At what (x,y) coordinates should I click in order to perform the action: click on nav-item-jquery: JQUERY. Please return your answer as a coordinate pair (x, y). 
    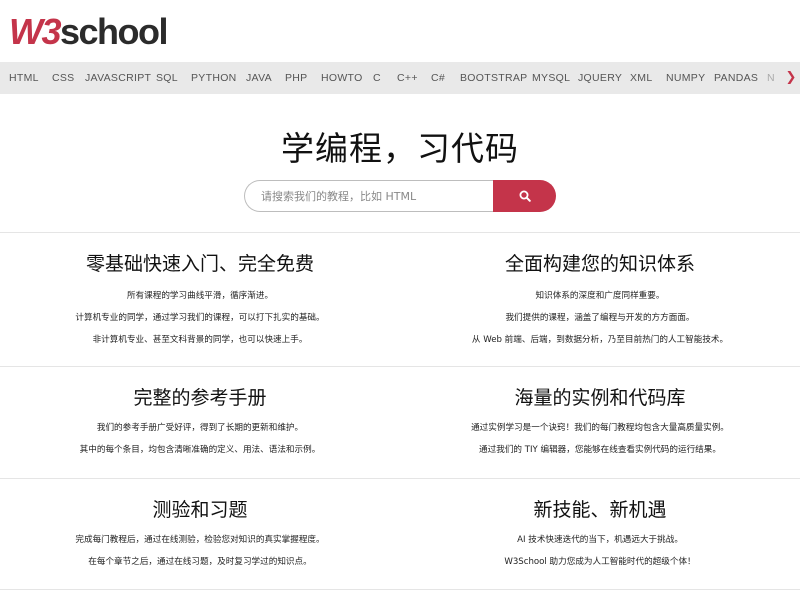
    Looking at the image, I should click on (600, 78).